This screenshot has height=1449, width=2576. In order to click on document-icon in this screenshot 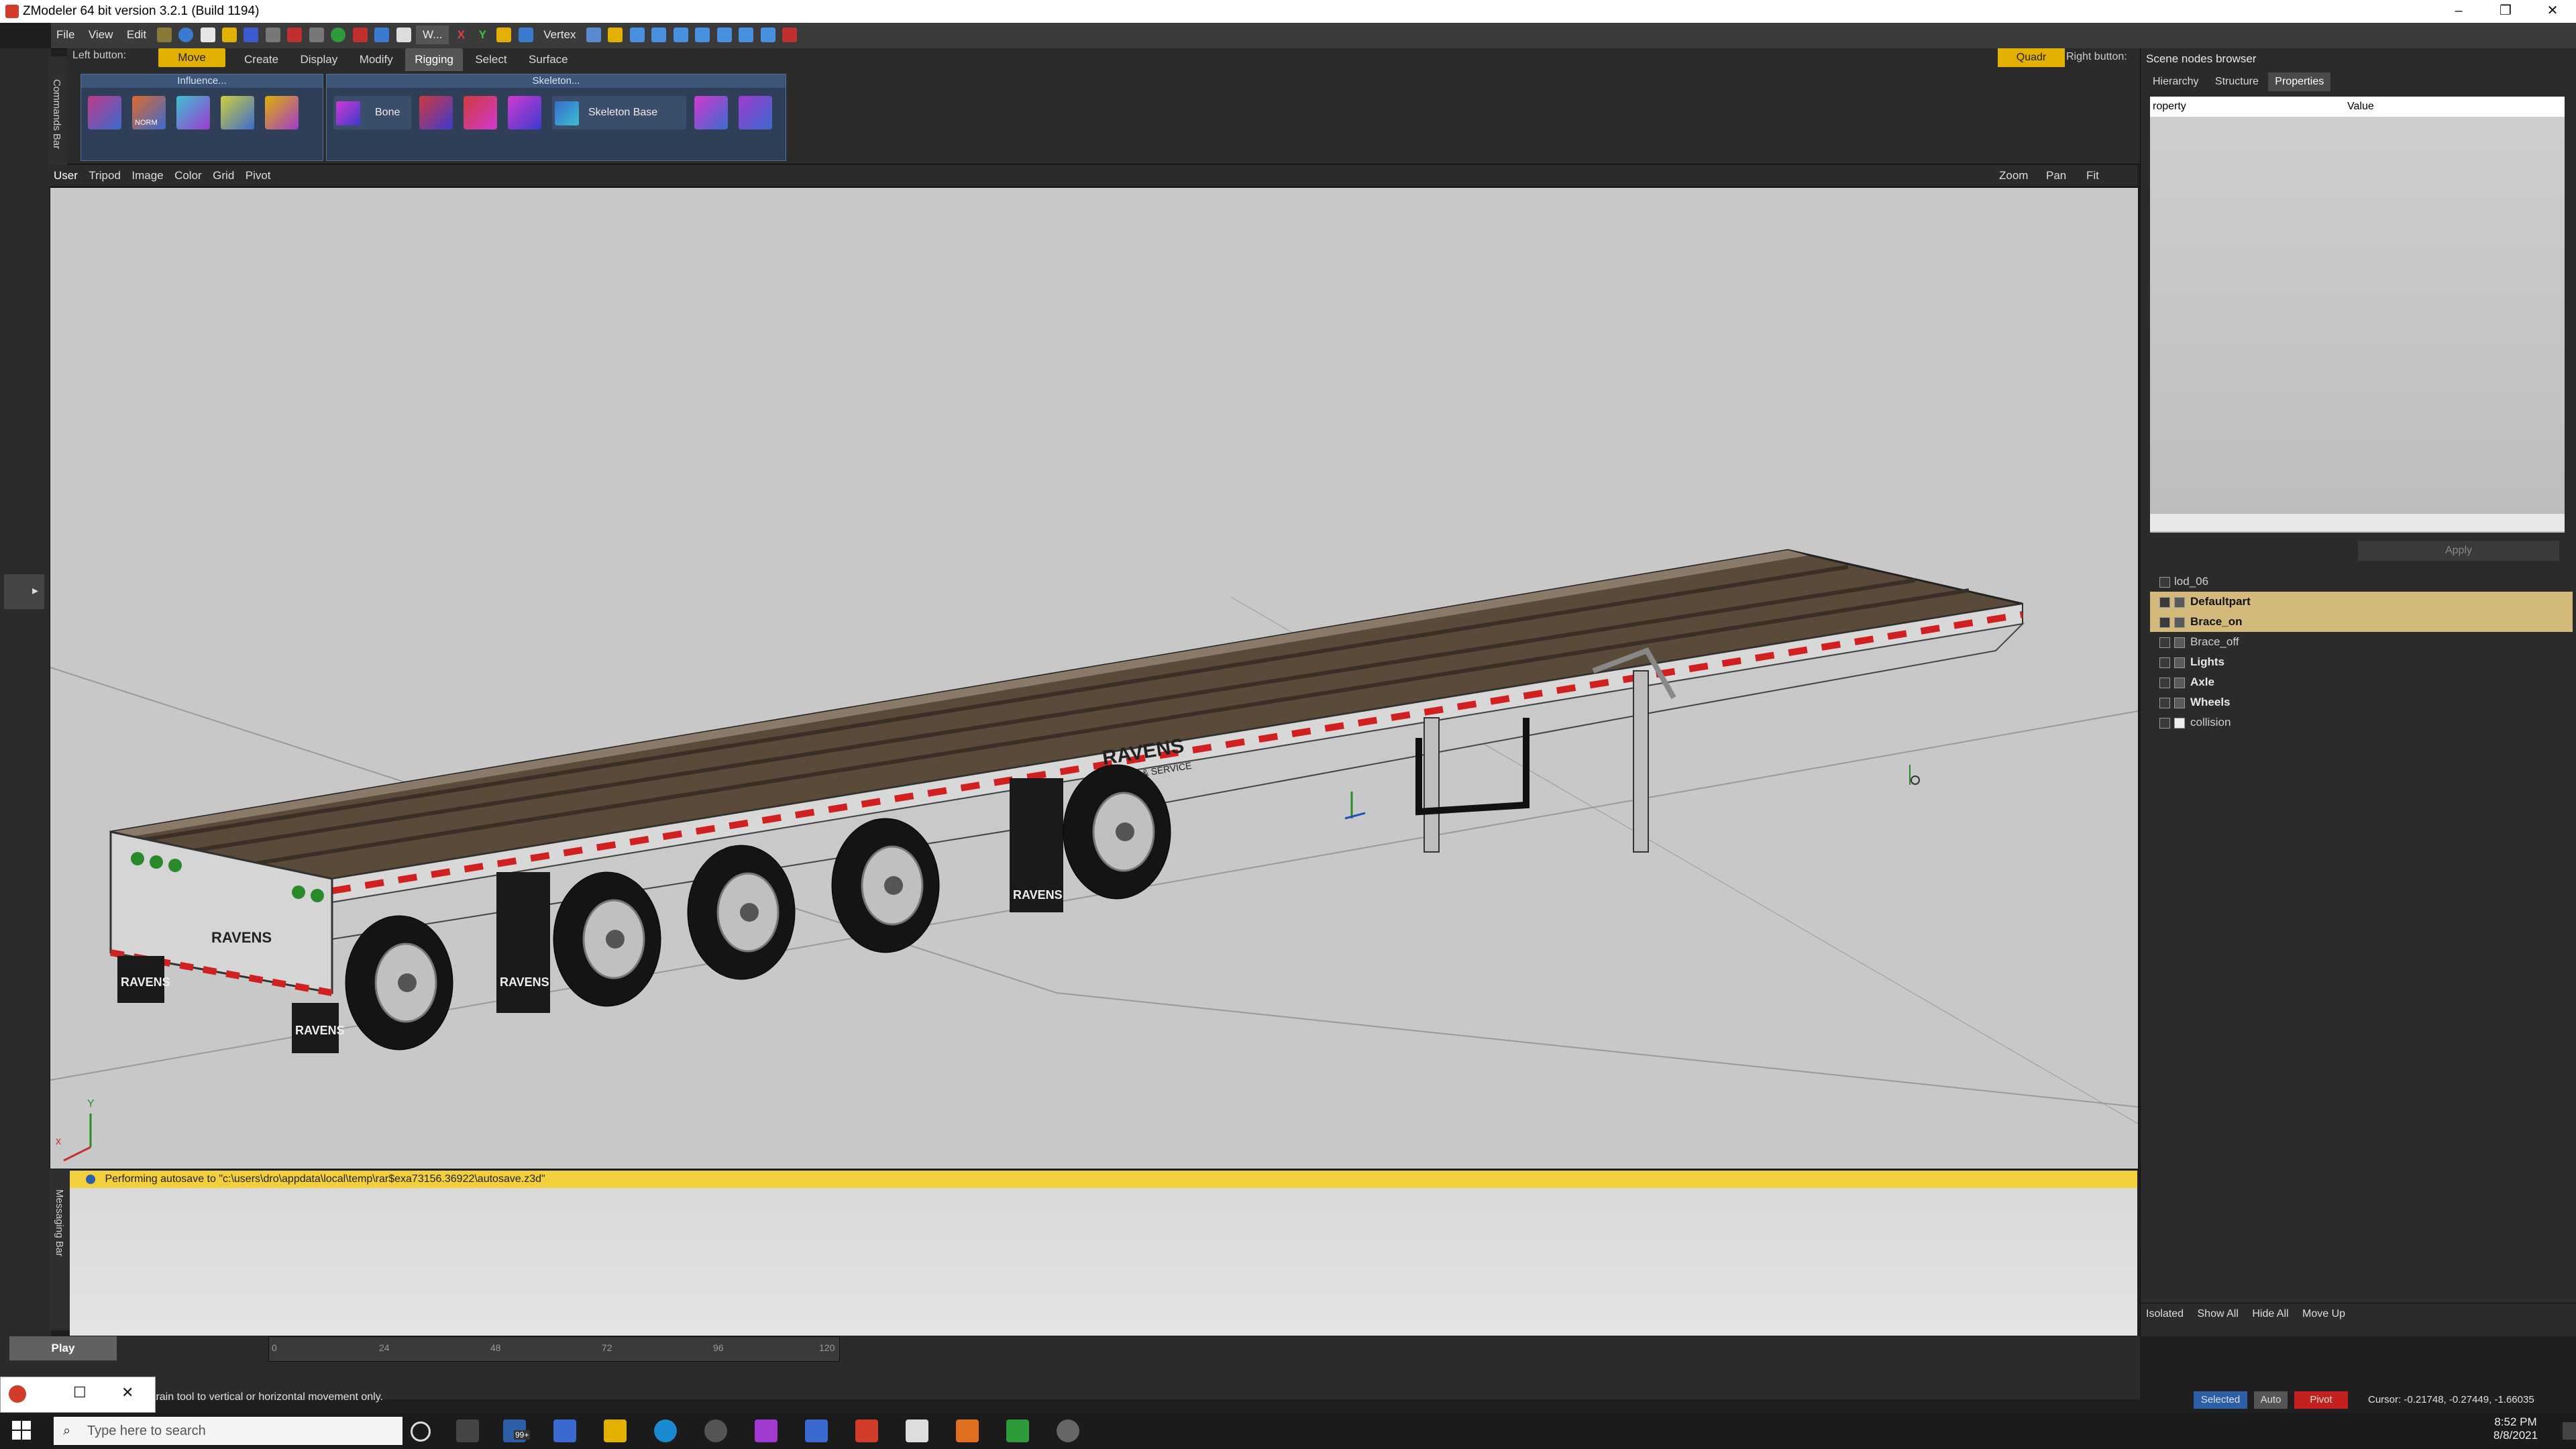, I will do `click(1017, 1430)`.